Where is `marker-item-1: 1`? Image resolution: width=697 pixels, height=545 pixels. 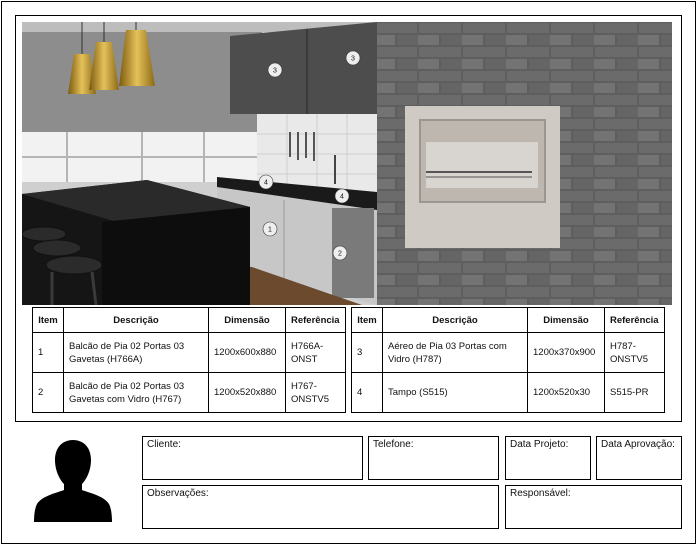
marker-item-1: 1 is located at coordinates (270, 229).